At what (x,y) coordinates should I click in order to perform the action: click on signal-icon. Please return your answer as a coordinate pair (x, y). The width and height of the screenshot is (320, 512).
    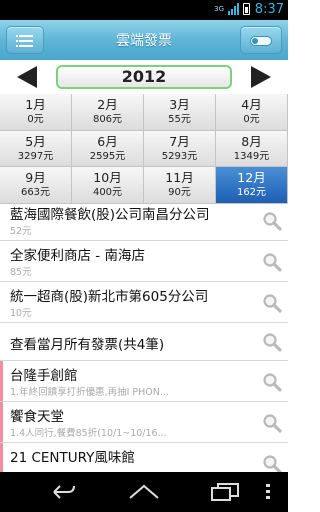
    Looking at the image, I should click on (233, 9).